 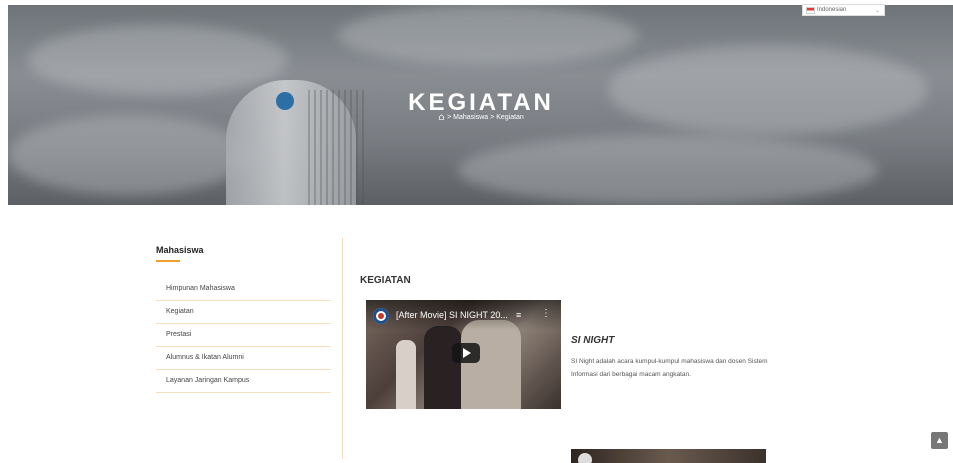 I want to click on section-heading: KEGIATAN, so click(x=385, y=280).